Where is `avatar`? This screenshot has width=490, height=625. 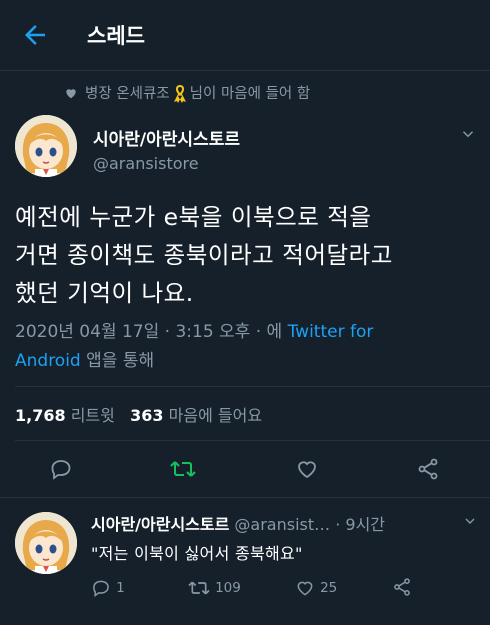 avatar is located at coordinates (46, 146).